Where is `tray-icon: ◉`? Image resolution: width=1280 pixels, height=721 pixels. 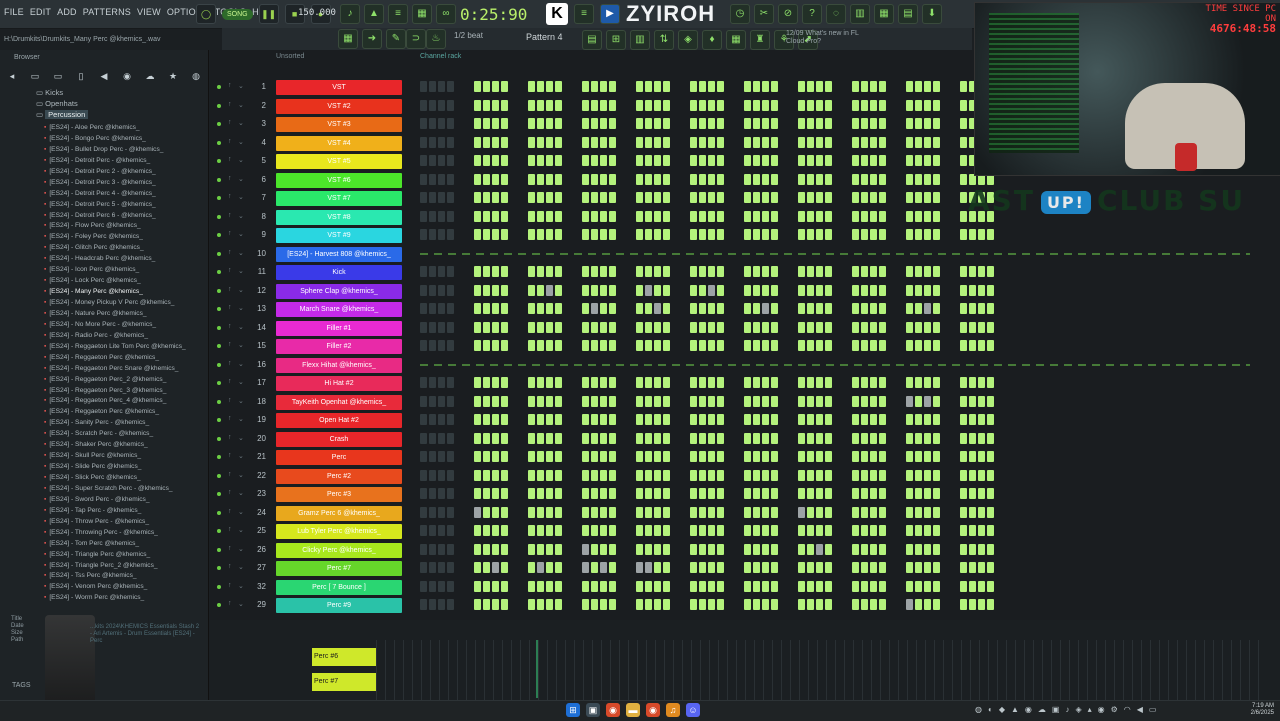
tray-icon: ◉ is located at coordinates (1028, 709).